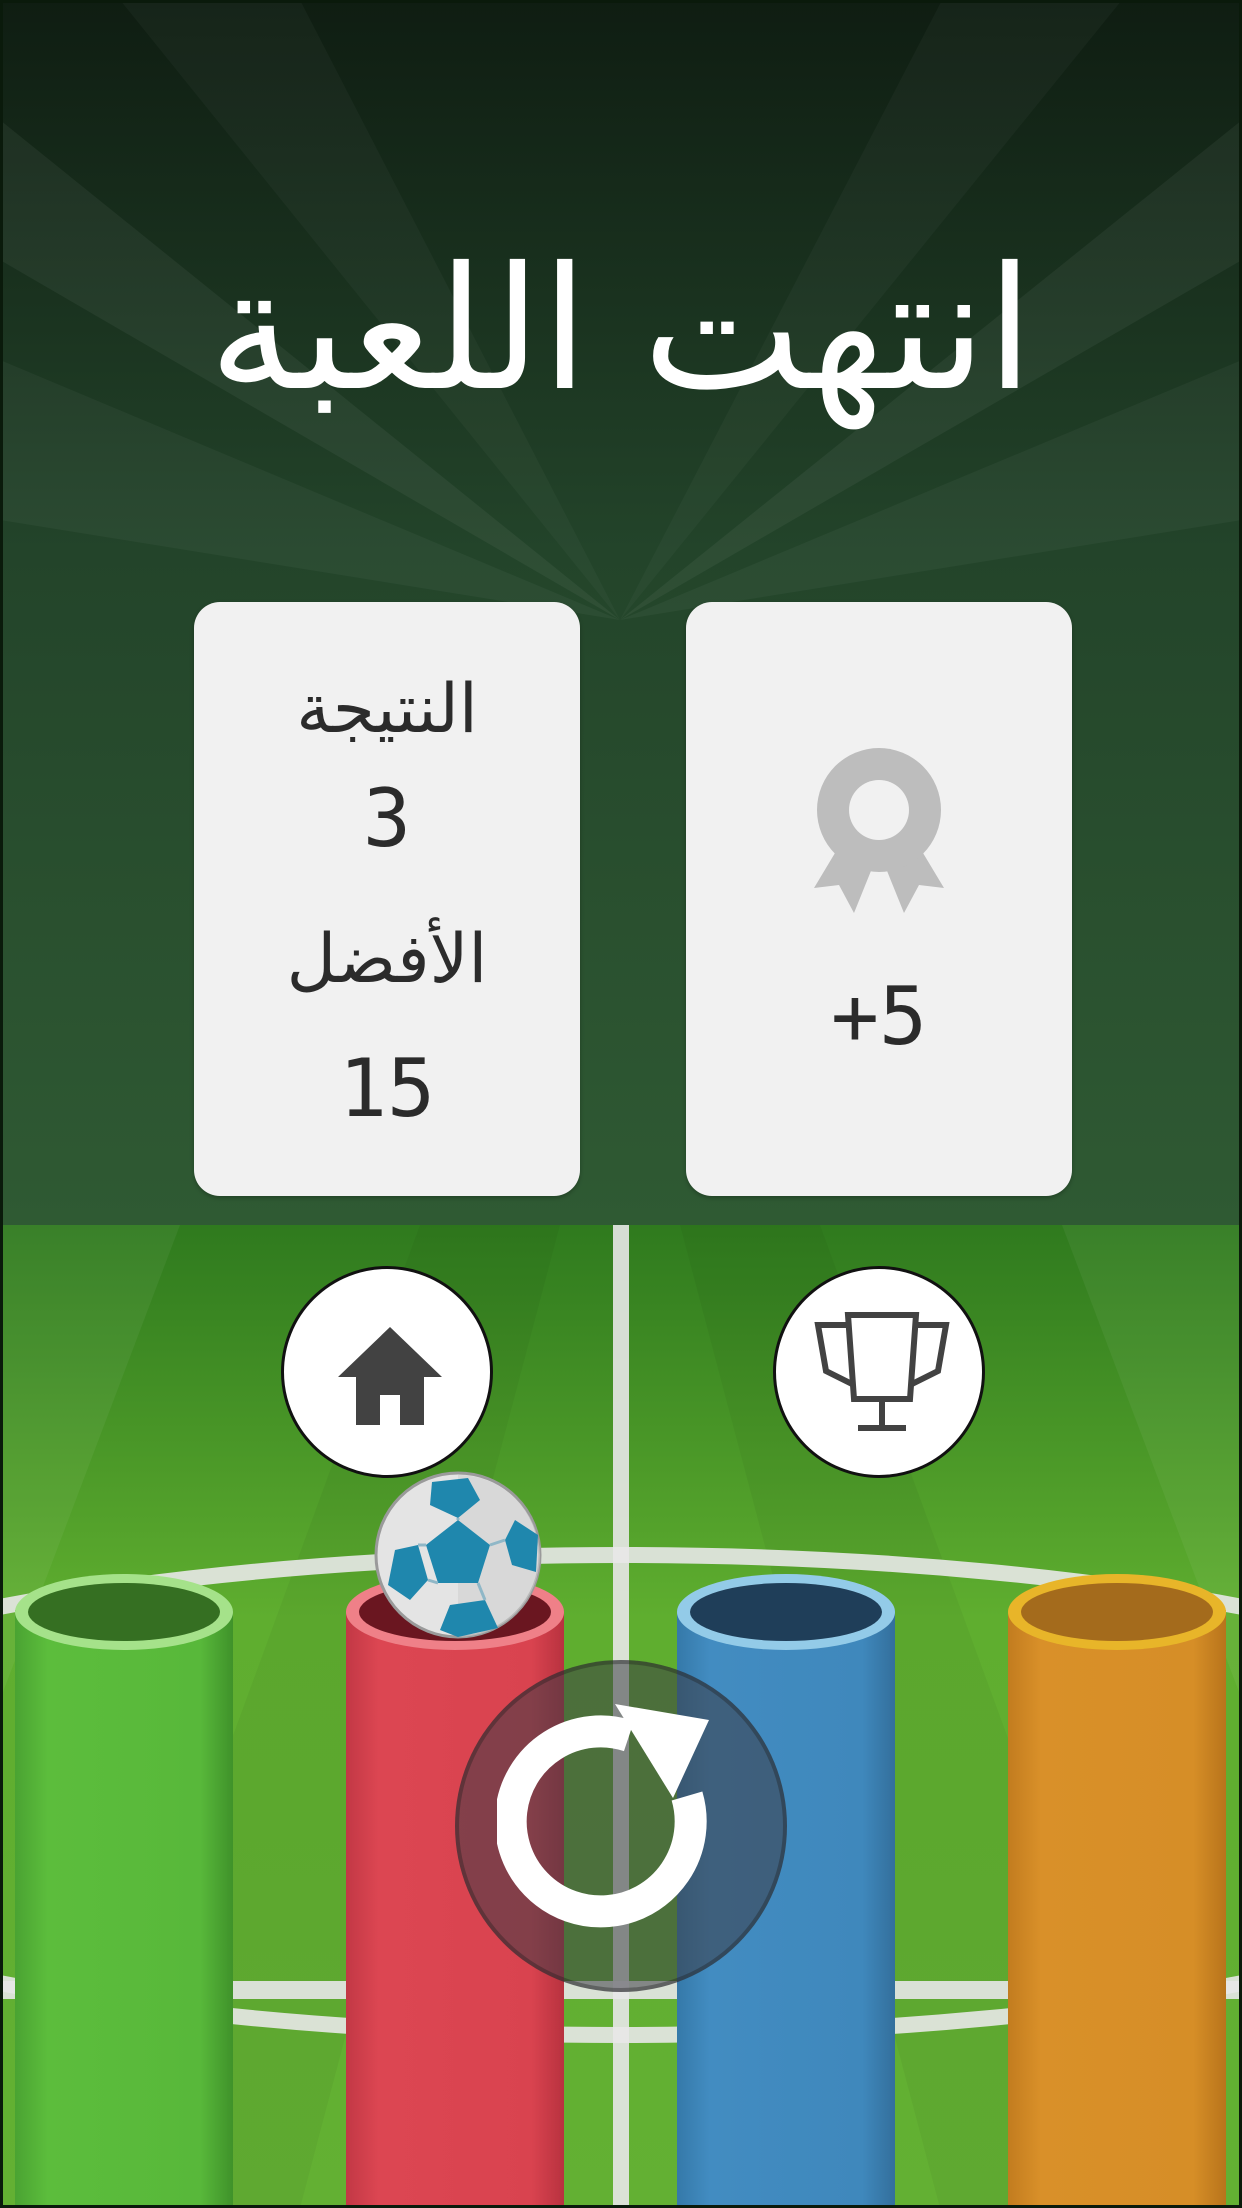 The image size is (1242, 2208). I want to click on reward-value: +5, so click(879, 1016).